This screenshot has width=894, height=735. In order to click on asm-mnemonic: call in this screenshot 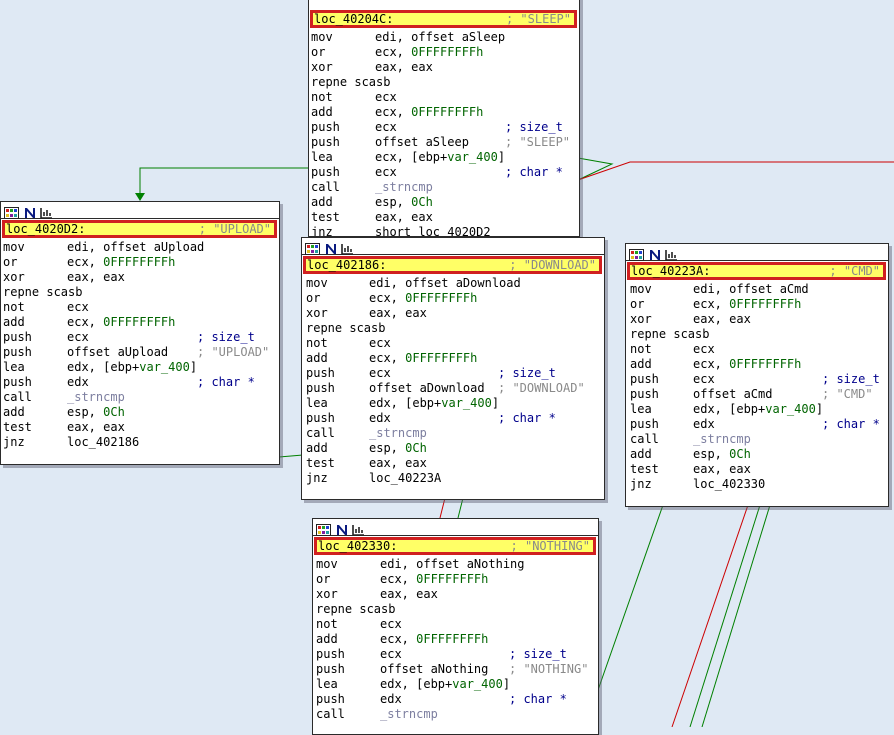, I will do `click(320, 433)`.